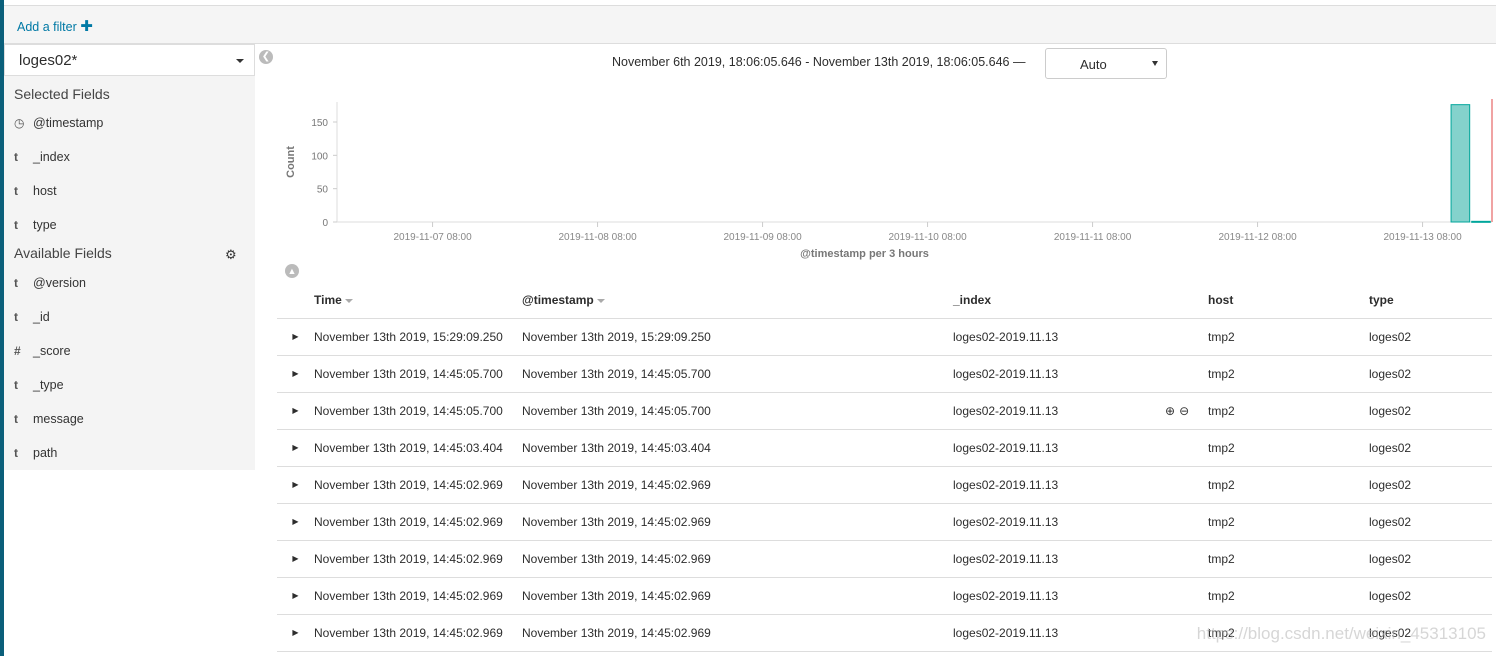 The width and height of the screenshot is (1496, 656). Describe the element at coordinates (35, 228) in the screenshot. I see `field-type: t type` at that location.